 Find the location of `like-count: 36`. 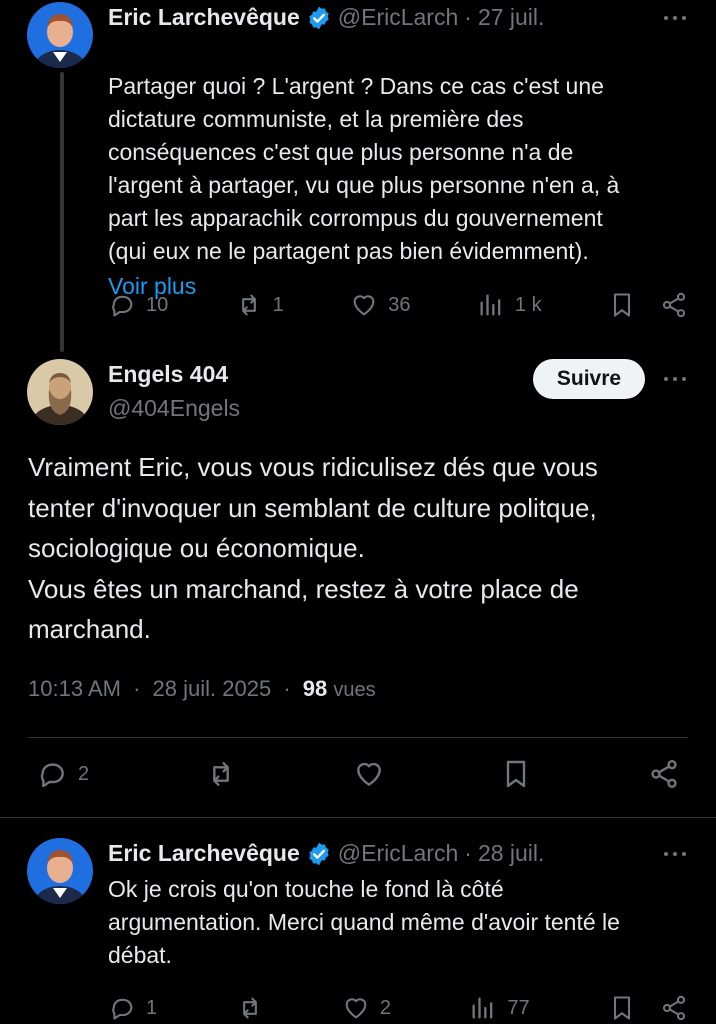

like-count: 36 is located at coordinates (399, 304).